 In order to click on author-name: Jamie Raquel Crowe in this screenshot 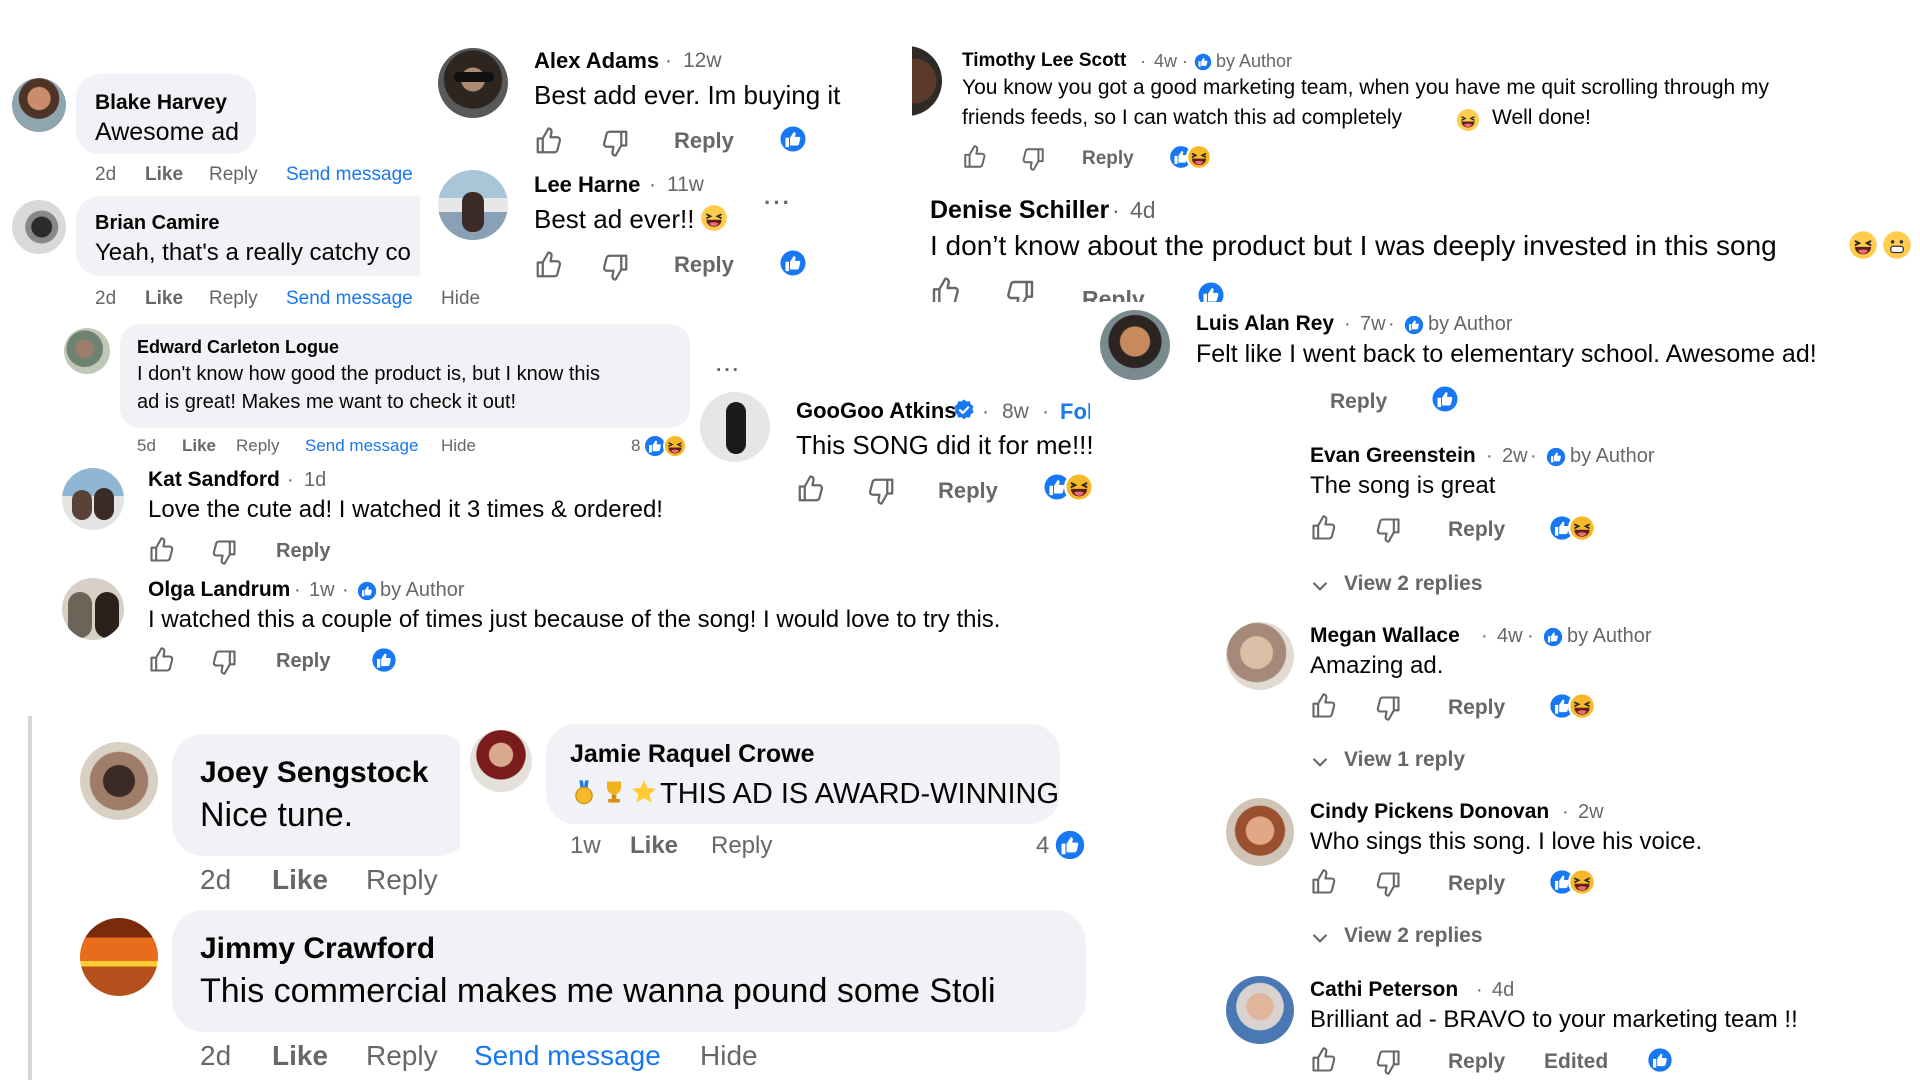, I will do `click(692, 754)`.